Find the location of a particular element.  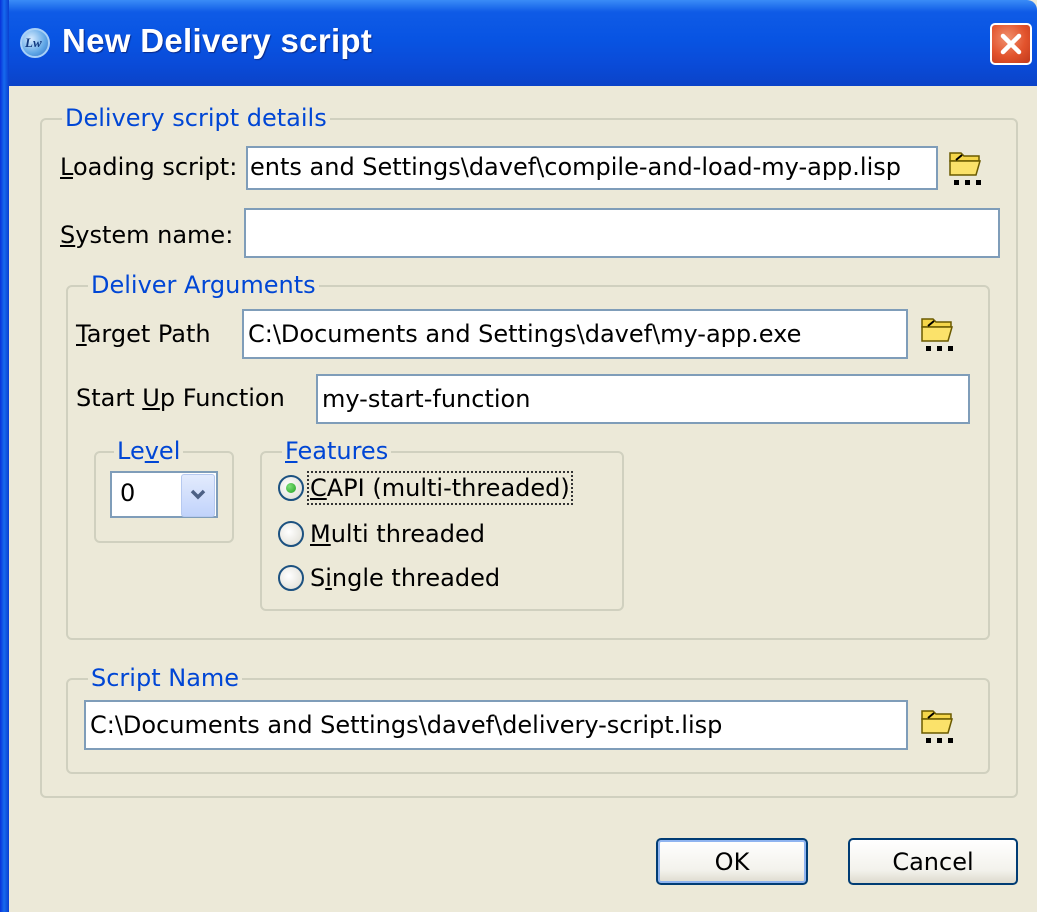

delivery-details-legend: Delivery script details is located at coordinates (196, 118).